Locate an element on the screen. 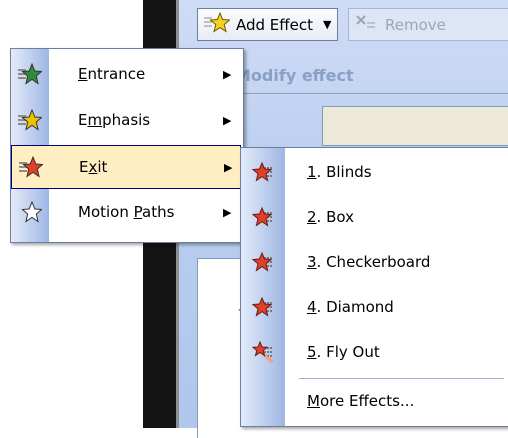 This screenshot has height=438, width=508. emphasis-star-icon is located at coordinates (30, 121).